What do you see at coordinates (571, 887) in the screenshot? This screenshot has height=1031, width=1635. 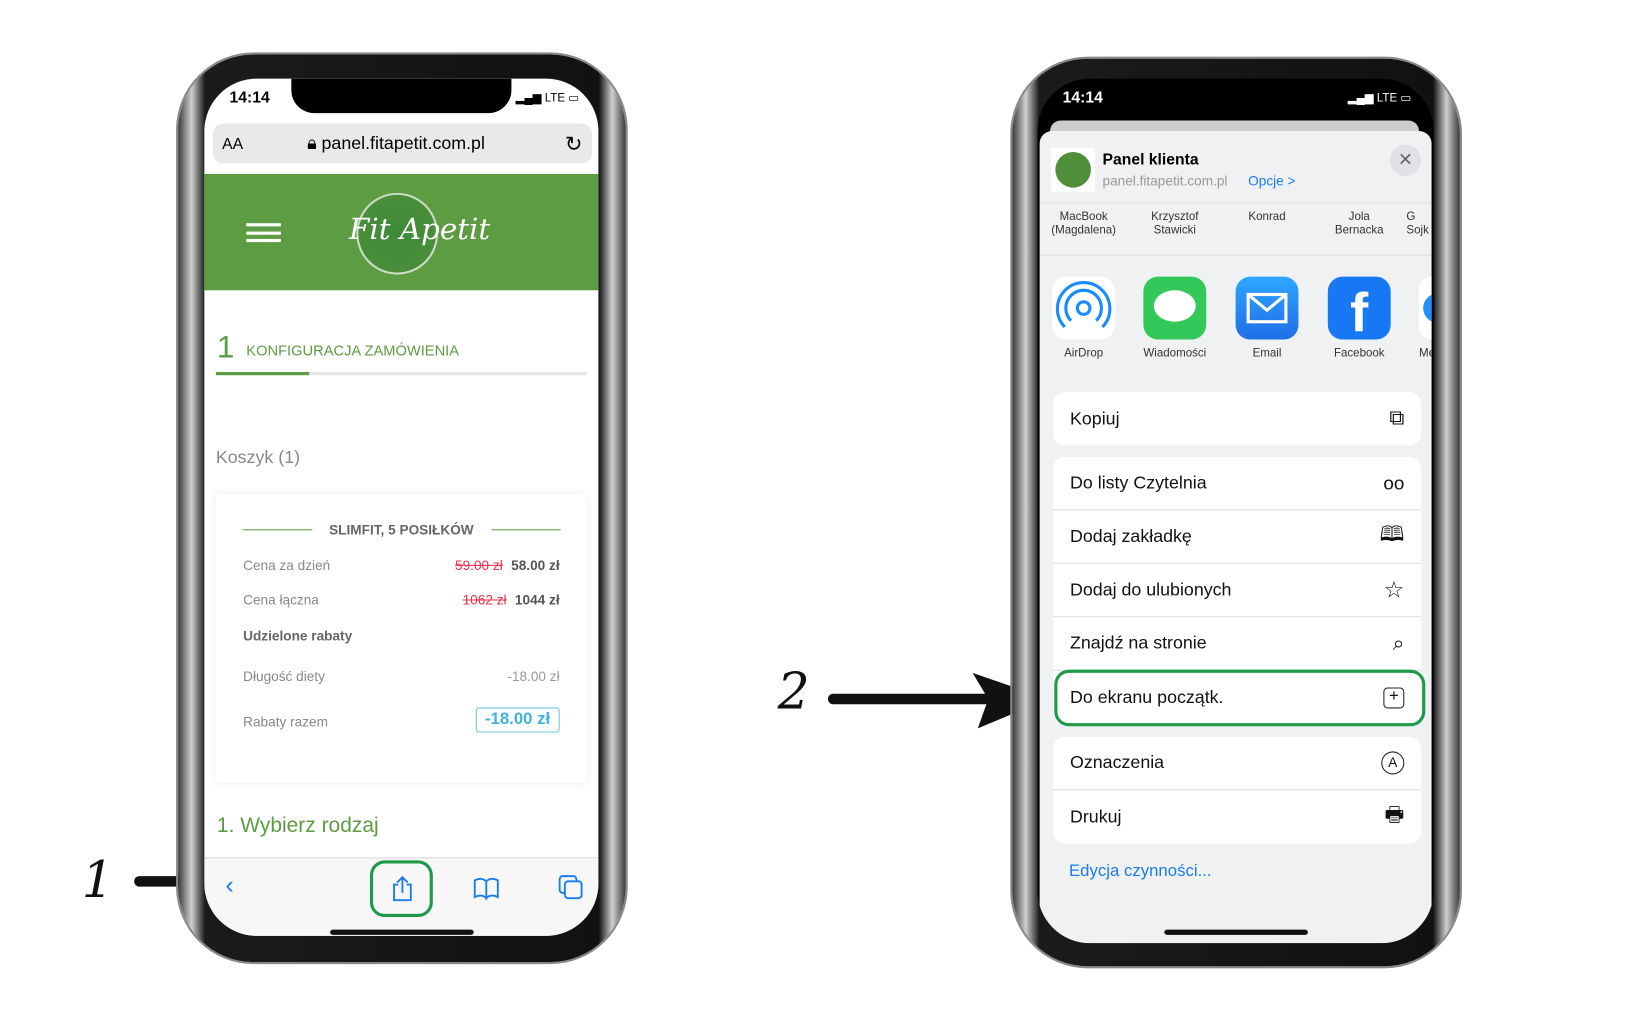 I see `tabs-icon` at bounding box center [571, 887].